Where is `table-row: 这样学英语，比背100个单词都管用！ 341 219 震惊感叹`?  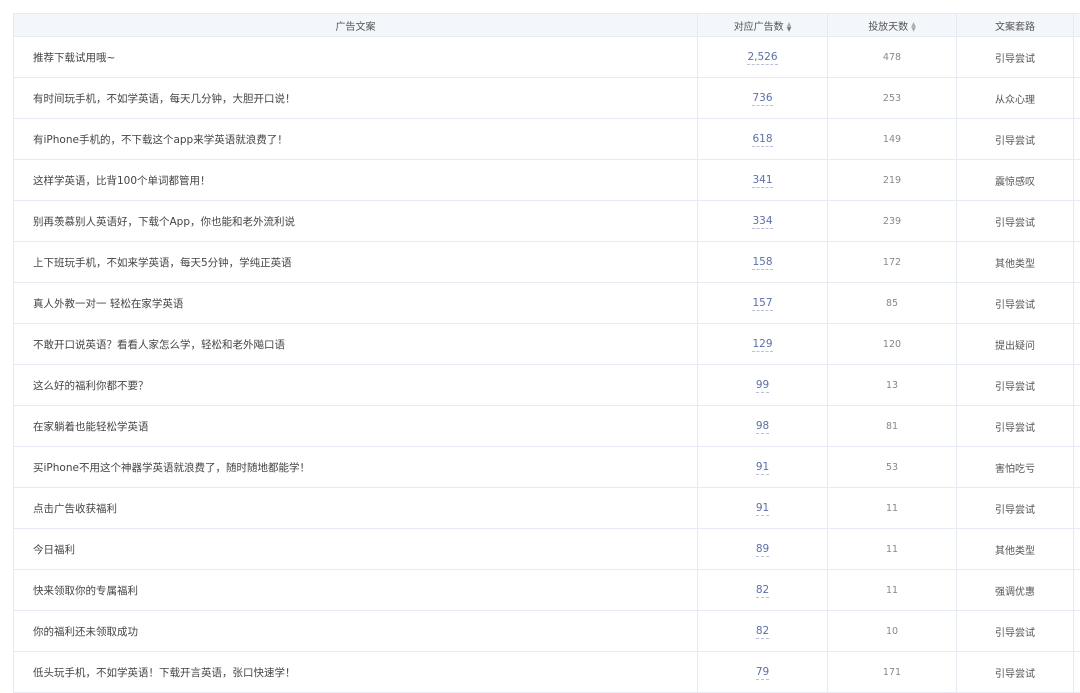
table-row: 这样学英语，比背100个单词都管用！ 341 219 震惊感叹 is located at coordinates (547, 180).